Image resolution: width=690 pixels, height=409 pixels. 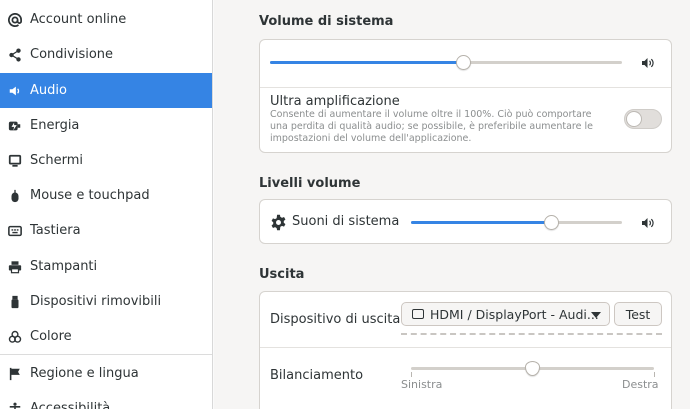 I want to click on sidebar-item-keyboard: Tastiera, so click(x=106, y=230).